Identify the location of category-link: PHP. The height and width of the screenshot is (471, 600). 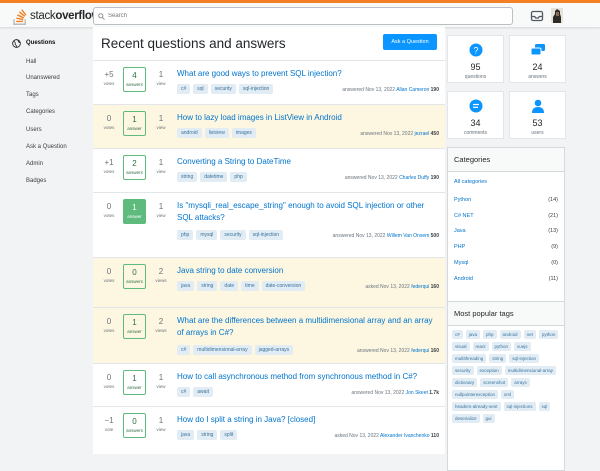
(459, 247).